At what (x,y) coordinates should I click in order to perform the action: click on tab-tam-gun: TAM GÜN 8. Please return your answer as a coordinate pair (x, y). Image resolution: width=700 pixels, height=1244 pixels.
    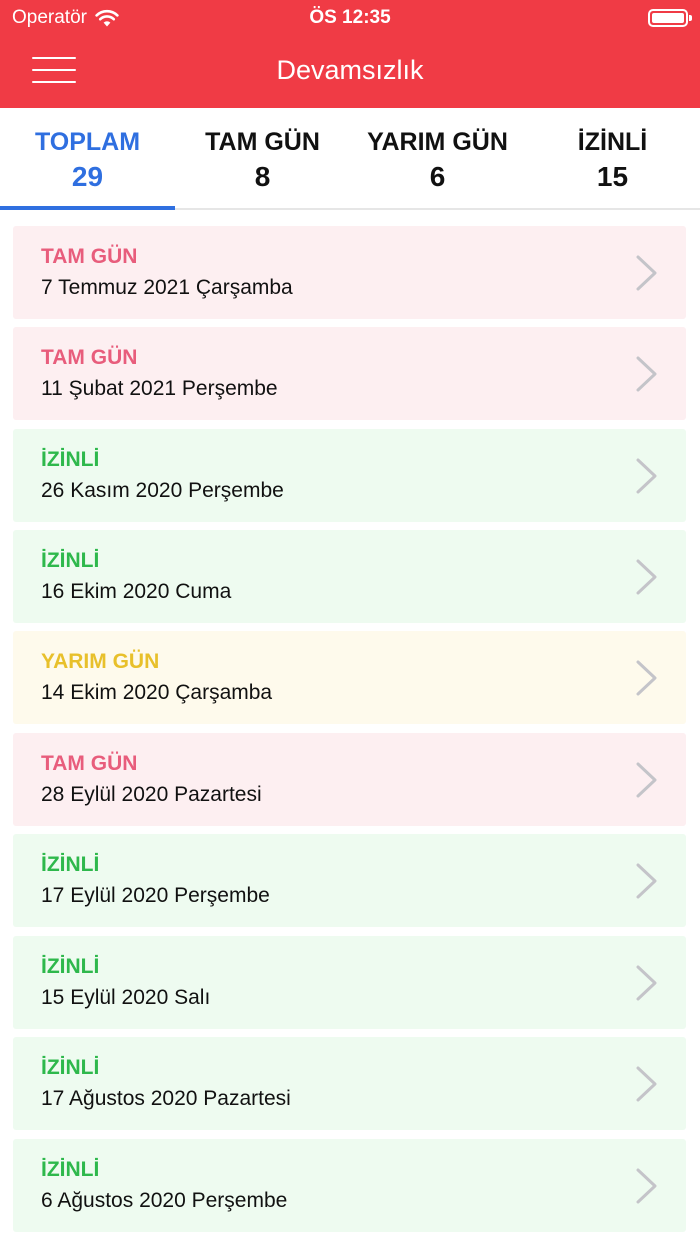
    Looking at the image, I should click on (262, 158).